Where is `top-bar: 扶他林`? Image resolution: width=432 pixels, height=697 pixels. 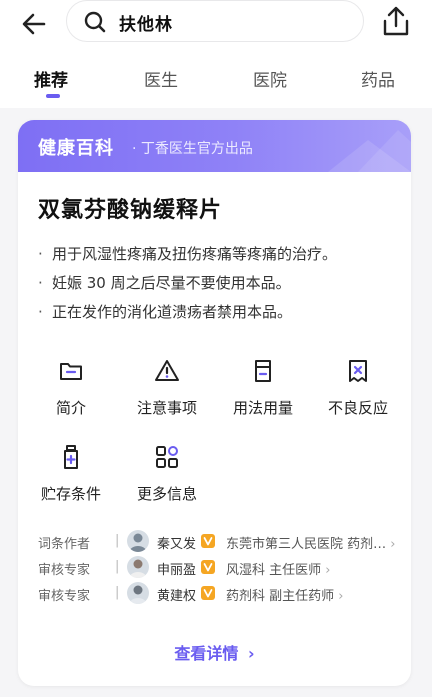 top-bar: 扶他林 is located at coordinates (216, 24).